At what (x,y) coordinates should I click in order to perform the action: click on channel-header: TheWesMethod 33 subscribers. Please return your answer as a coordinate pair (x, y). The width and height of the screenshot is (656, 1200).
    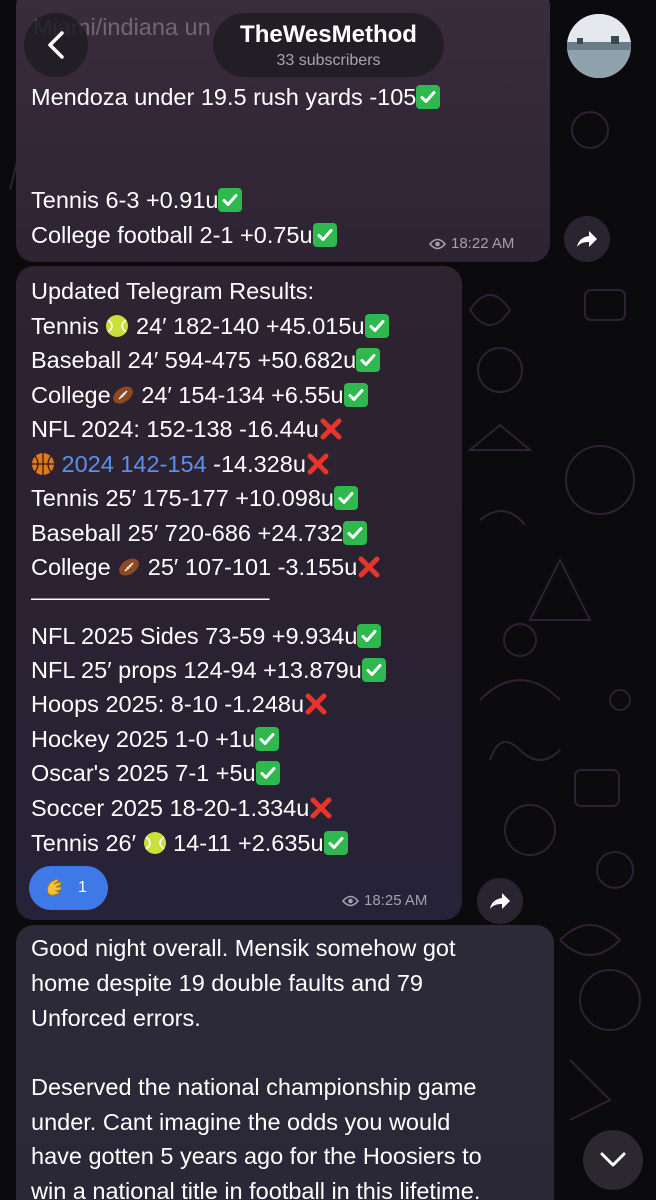
    Looking at the image, I should click on (328, 45).